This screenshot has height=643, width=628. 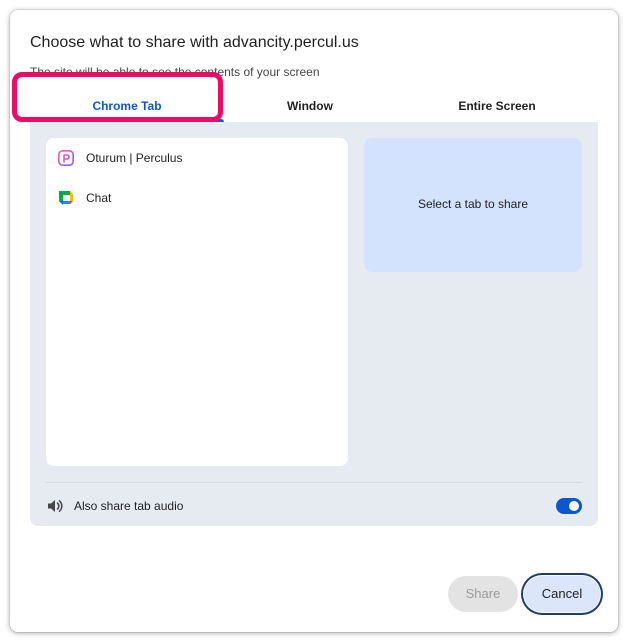 What do you see at coordinates (574, 506) in the screenshot?
I see `toggle-knob` at bounding box center [574, 506].